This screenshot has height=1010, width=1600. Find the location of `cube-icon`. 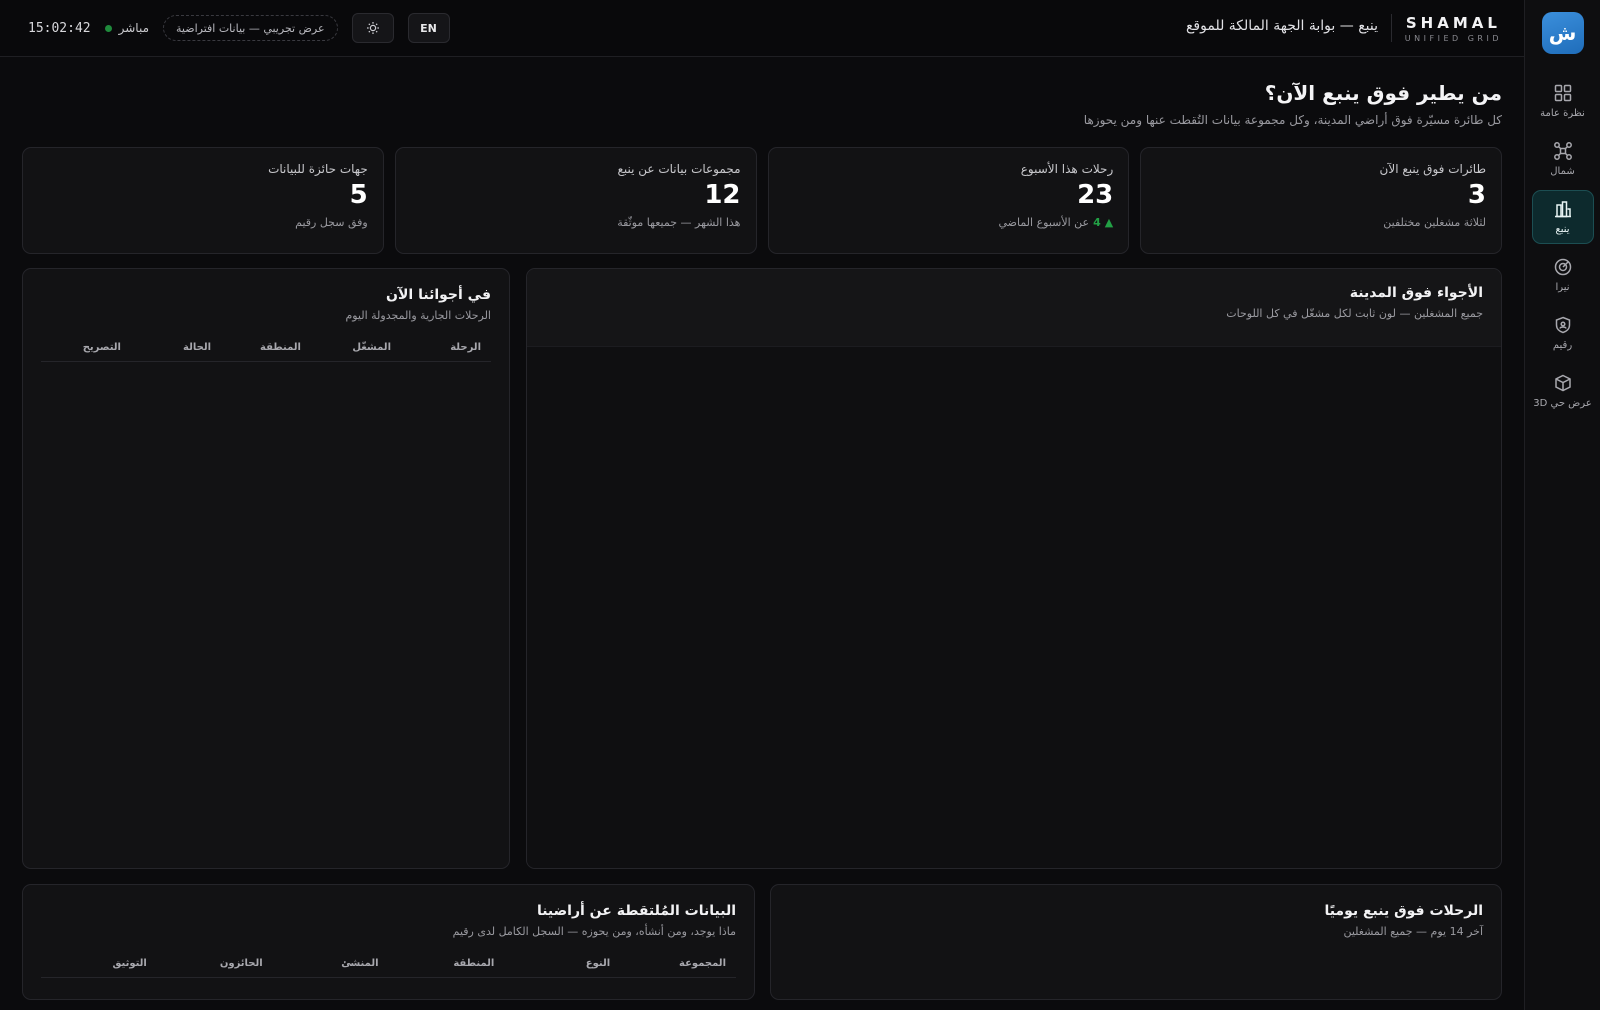

cube-icon is located at coordinates (1562, 383).